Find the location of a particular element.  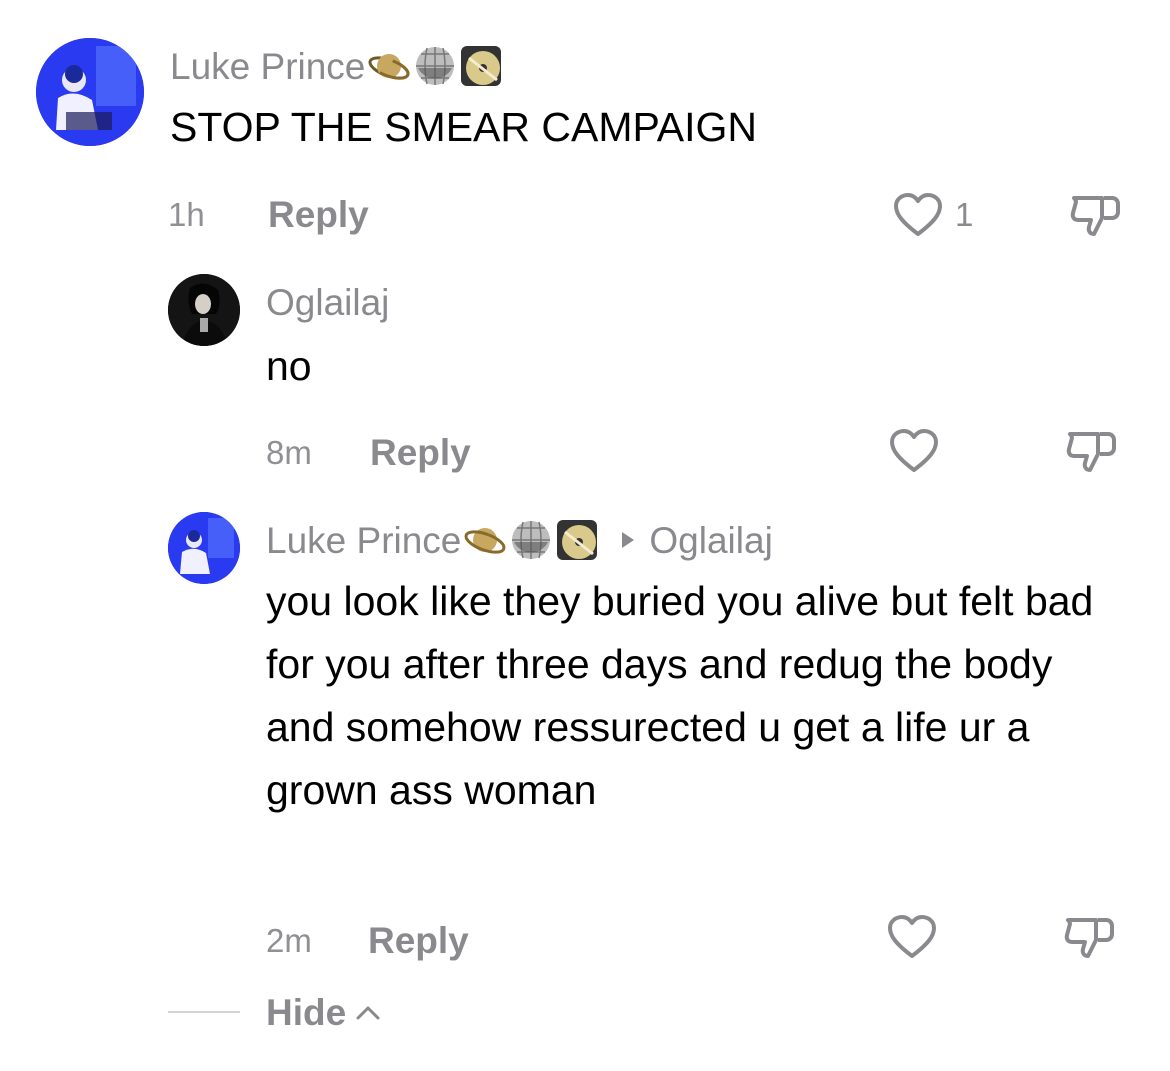

chevron-up-icon is located at coordinates (368, 1013).